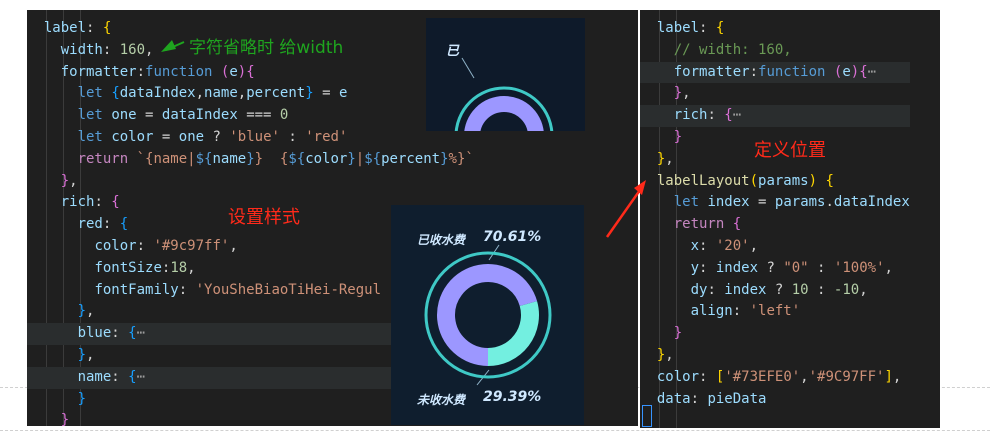 The width and height of the screenshot is (990, 448). I want to click on code-line: let one = dataIndex === 0, so click(250, 116).